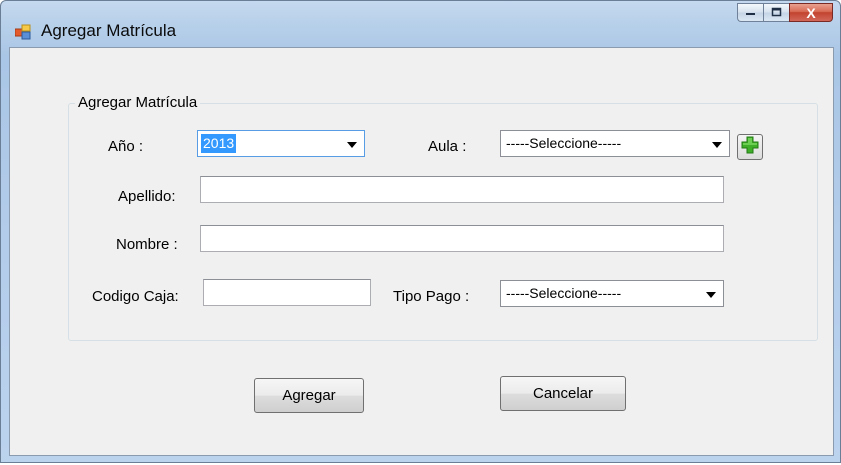 Image resolution: width=841 pixels, height=465 pixels. Describe the element at coordinates (462, 238) in the screenshot. I see `nombre-input` at that location.